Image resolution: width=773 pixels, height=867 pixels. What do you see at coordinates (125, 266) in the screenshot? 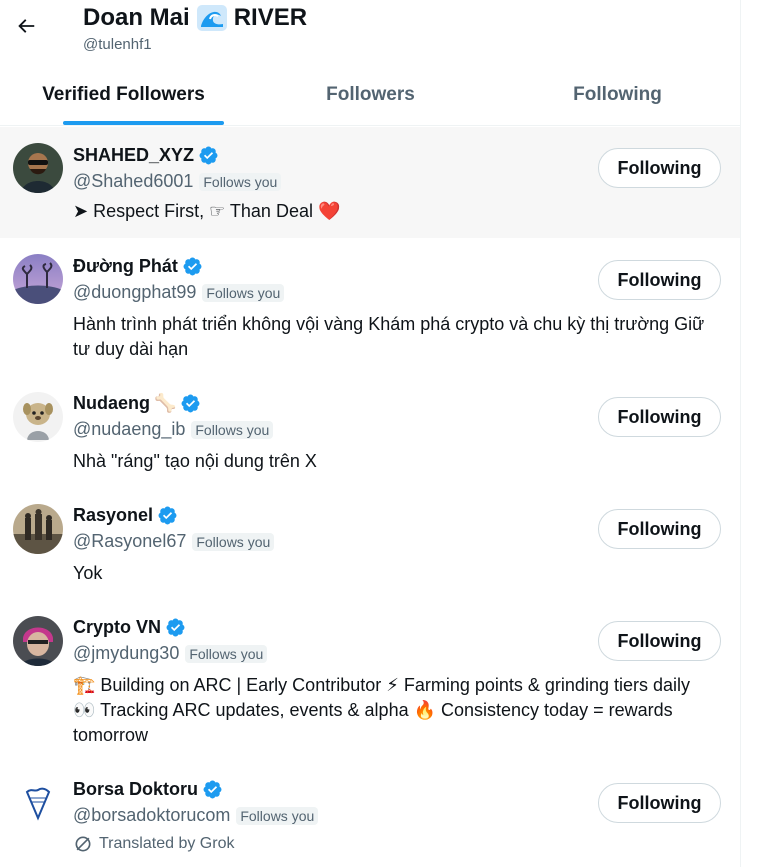
I see `user-name-text: Đường Phát` at bounding box center [125, 266].